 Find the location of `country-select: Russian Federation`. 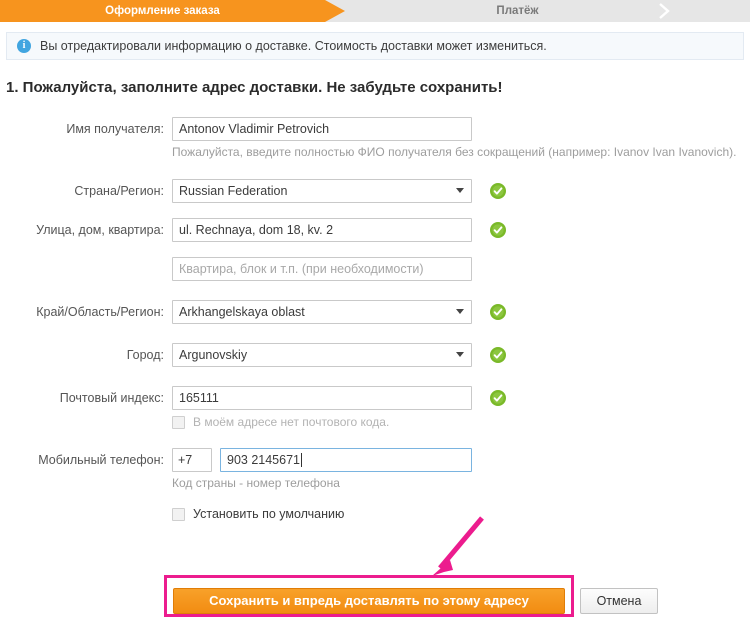

country-select: Russian Federation is located at coordinates (322, 191).